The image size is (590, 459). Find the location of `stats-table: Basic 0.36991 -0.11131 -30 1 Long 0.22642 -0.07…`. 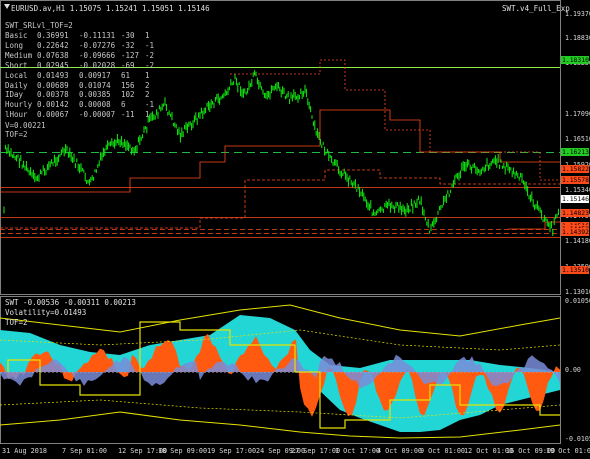

stats-table: Basic 0.36991 -0.11131 -30 1 Long 0.22642 -0.07… is located at coordinates (80, 75).